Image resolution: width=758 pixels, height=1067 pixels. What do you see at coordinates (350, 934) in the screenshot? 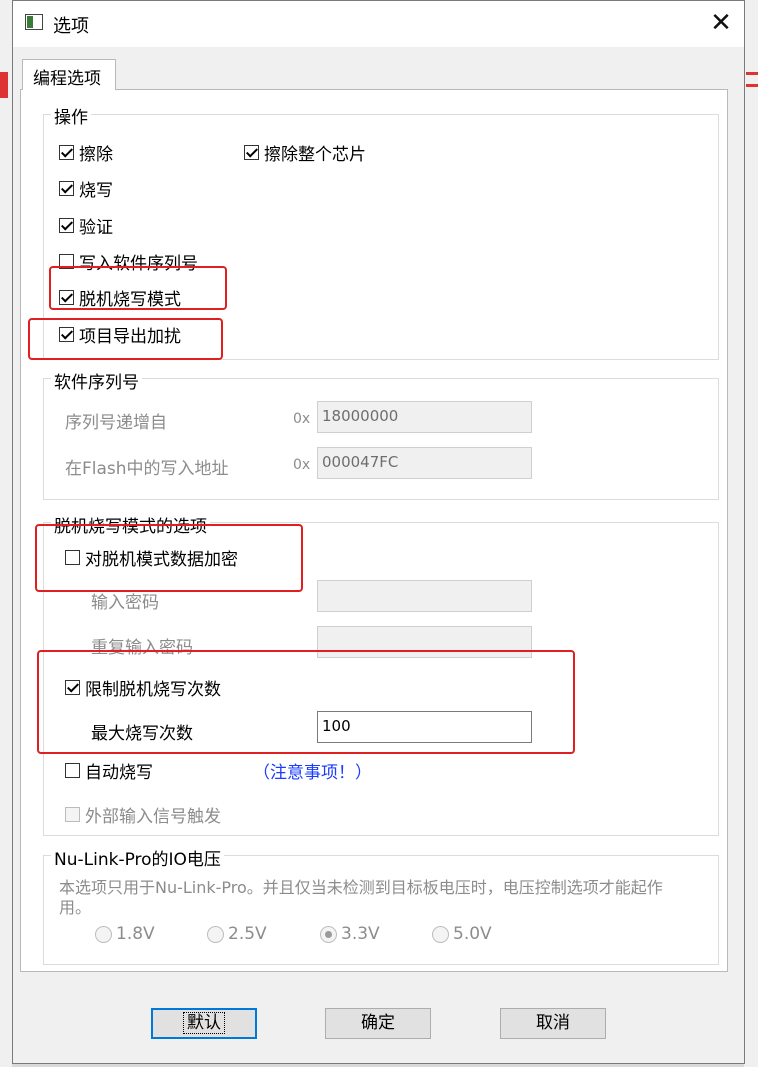
I see `voltage-radio-3v3: 3.3V` at bounding box center [350, 934].